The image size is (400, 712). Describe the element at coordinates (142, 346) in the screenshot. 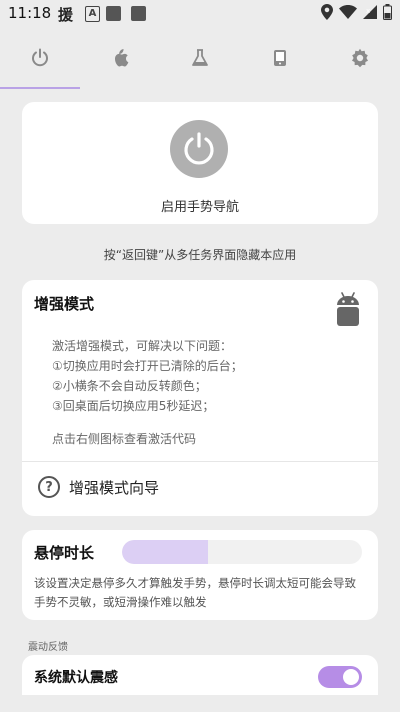

I see `enhanced-line: 激活增强模式，可解决以下问题：` at that location.